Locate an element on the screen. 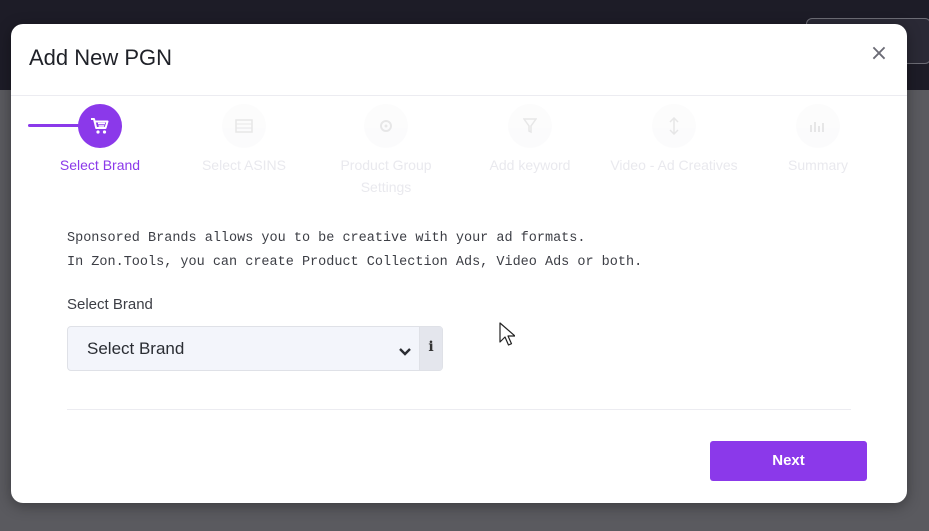 This screenshot has width=929, height=531. step-label: Product Group Settings is located at coordinates (386, 176).